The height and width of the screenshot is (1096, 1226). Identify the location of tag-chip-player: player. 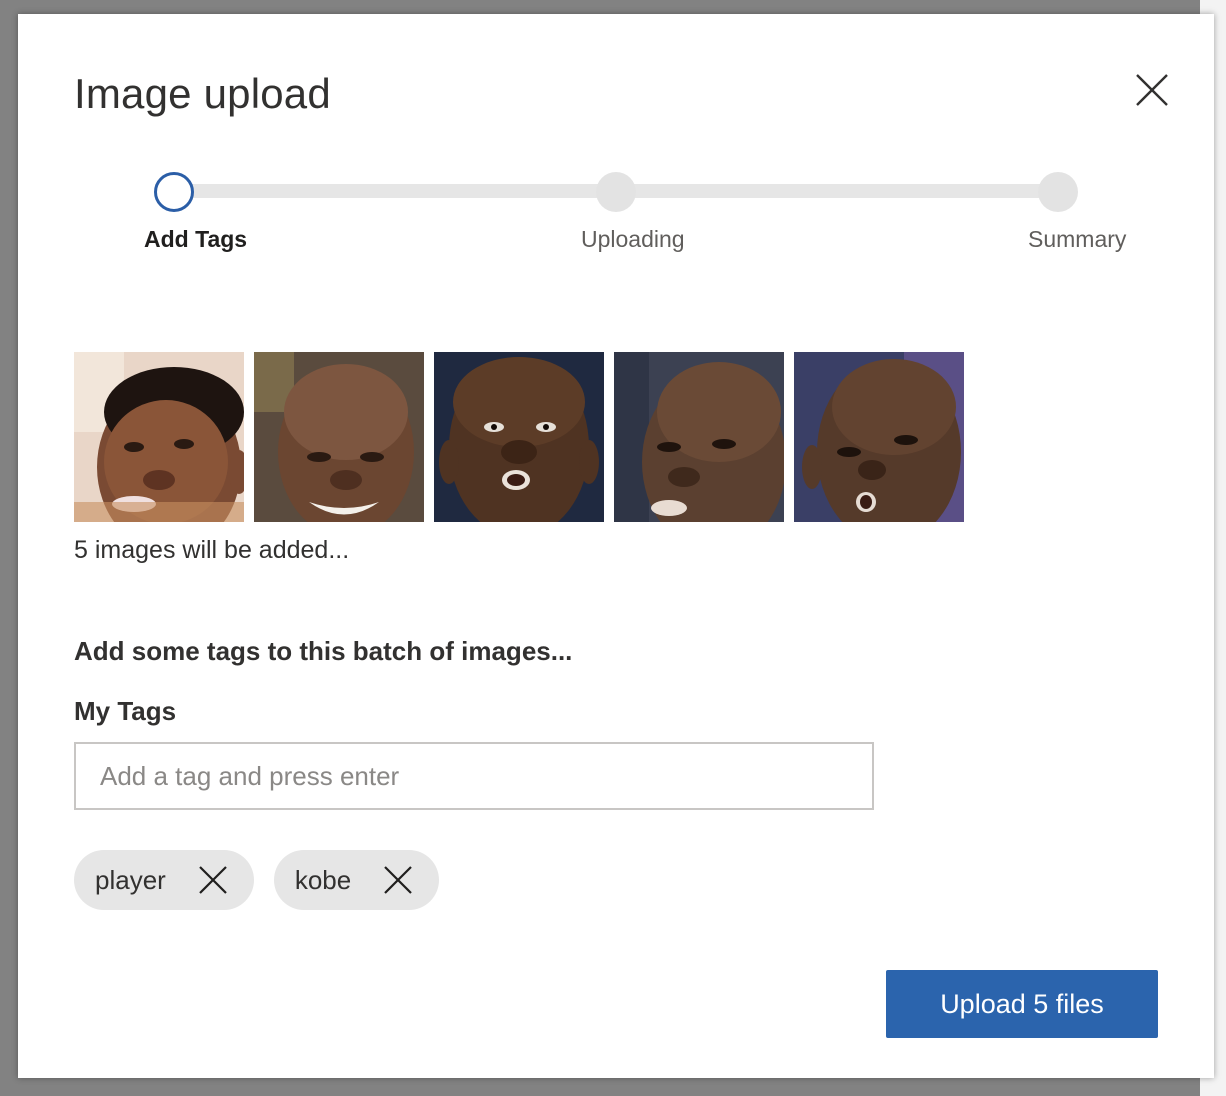
(164, 880).